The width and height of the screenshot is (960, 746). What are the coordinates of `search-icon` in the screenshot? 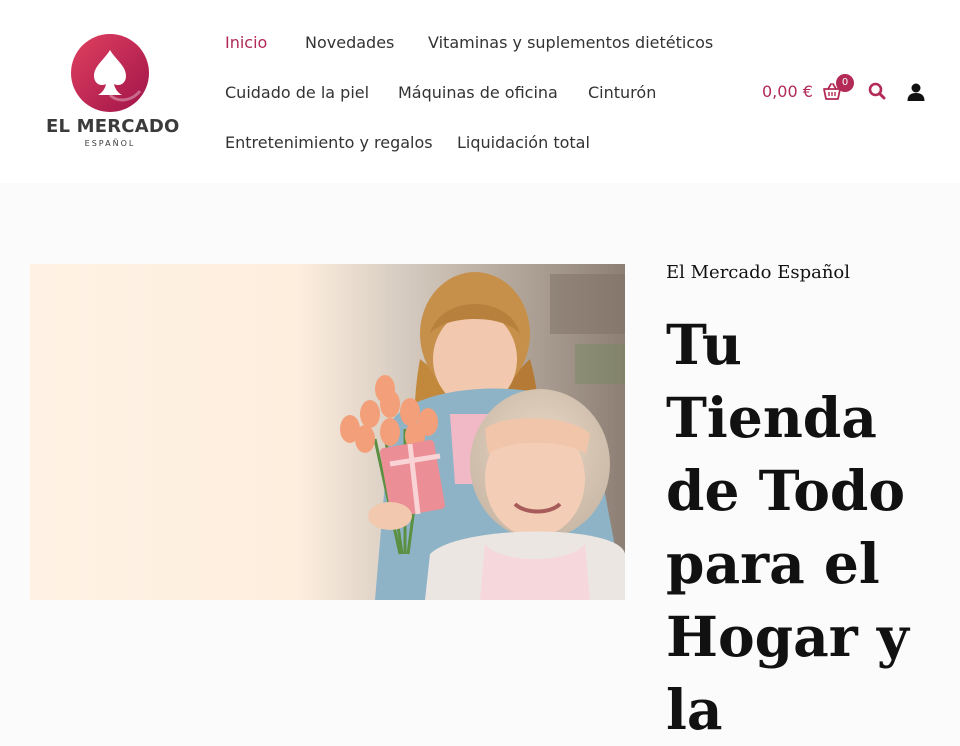 It's located at (877, 91).